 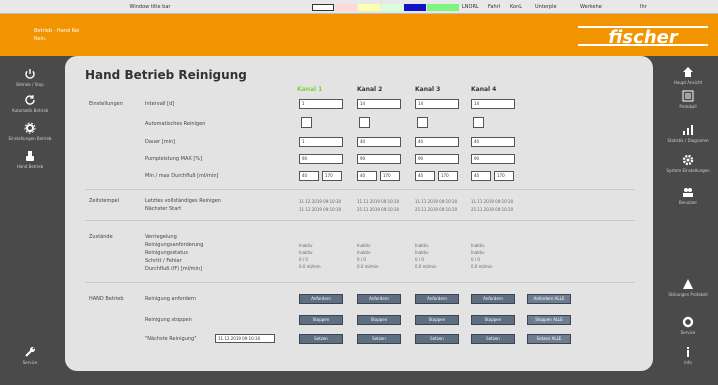 What do you see at coordinates (379, 320) in the screenshot?
I see `stoppen-button-2: Stoppen` at bounding box center [379, 320].